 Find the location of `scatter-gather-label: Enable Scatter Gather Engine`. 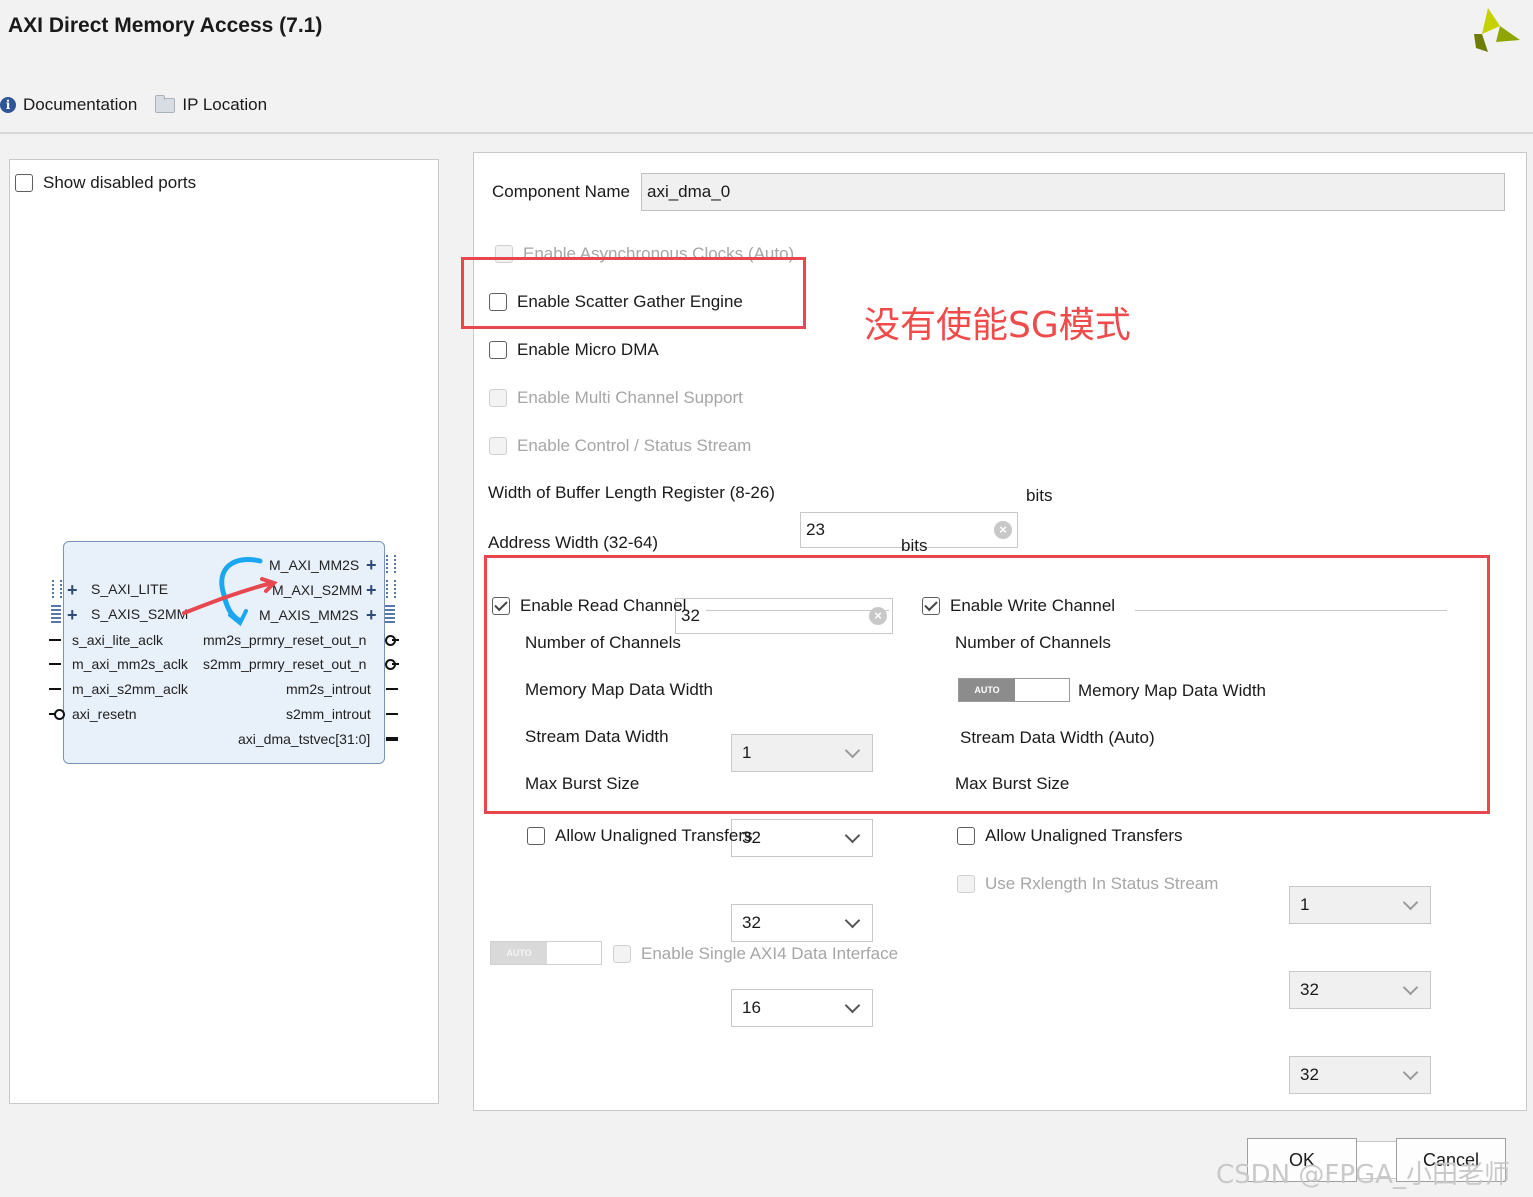

scatter-gather-label: Enable Scatter Gather Engine is located at coordinates (630, 301).